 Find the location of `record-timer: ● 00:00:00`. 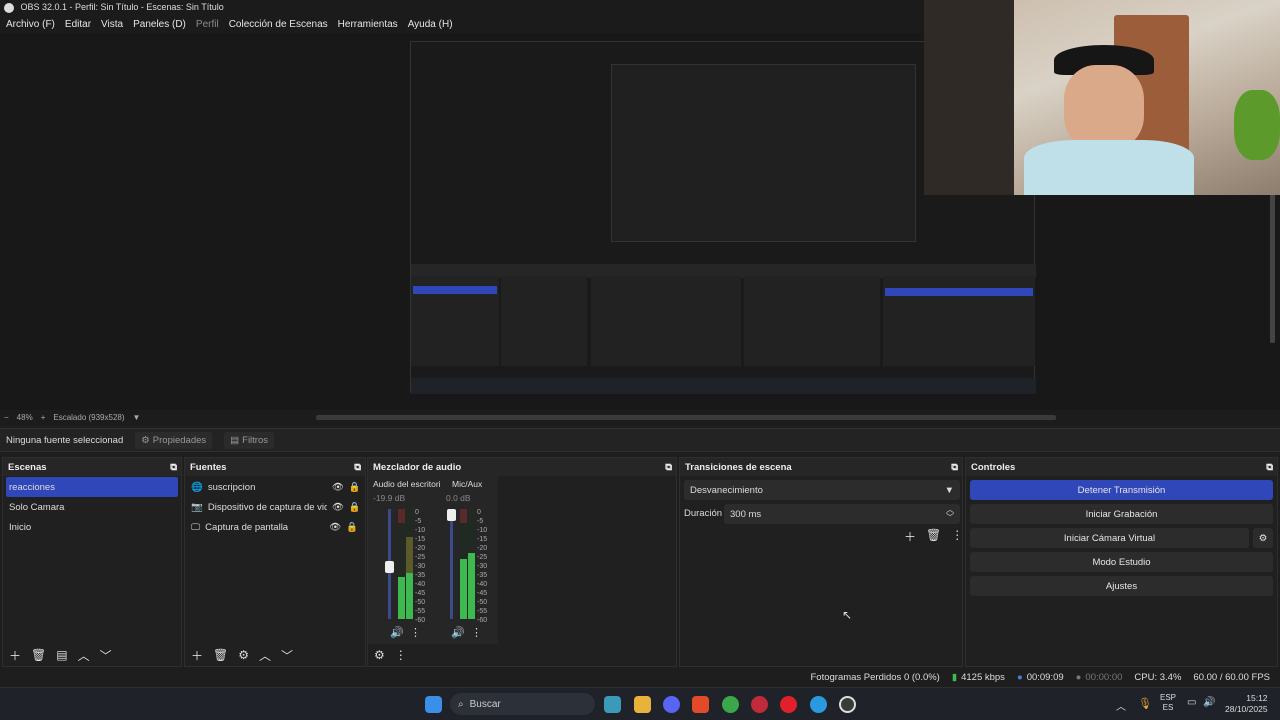

record-timer: ● 00:00:00 is located at coordinates (1099, 677).